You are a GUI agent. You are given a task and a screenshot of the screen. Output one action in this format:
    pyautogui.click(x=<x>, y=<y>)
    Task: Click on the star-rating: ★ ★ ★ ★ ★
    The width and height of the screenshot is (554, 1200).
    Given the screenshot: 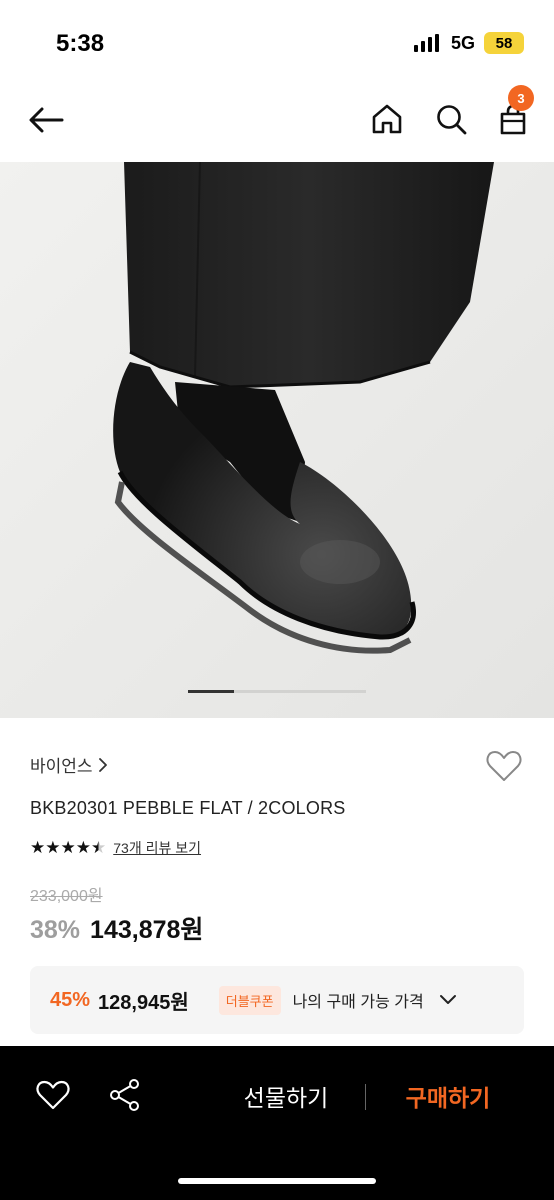 What is the action you would take?
    pyautogui.click(x=68, y=848)
    